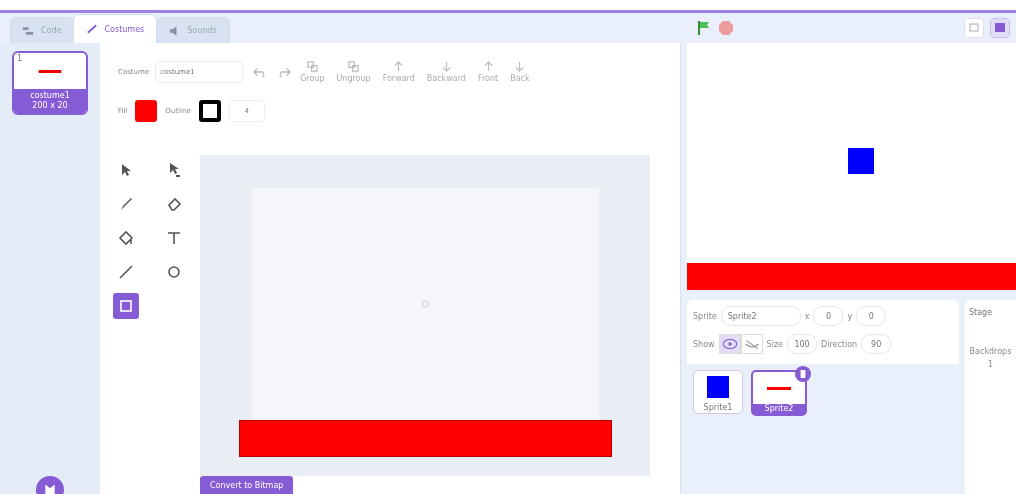 The image size is (1016, 494). I want to click on backdrops-count: 1, so click(990, 364).